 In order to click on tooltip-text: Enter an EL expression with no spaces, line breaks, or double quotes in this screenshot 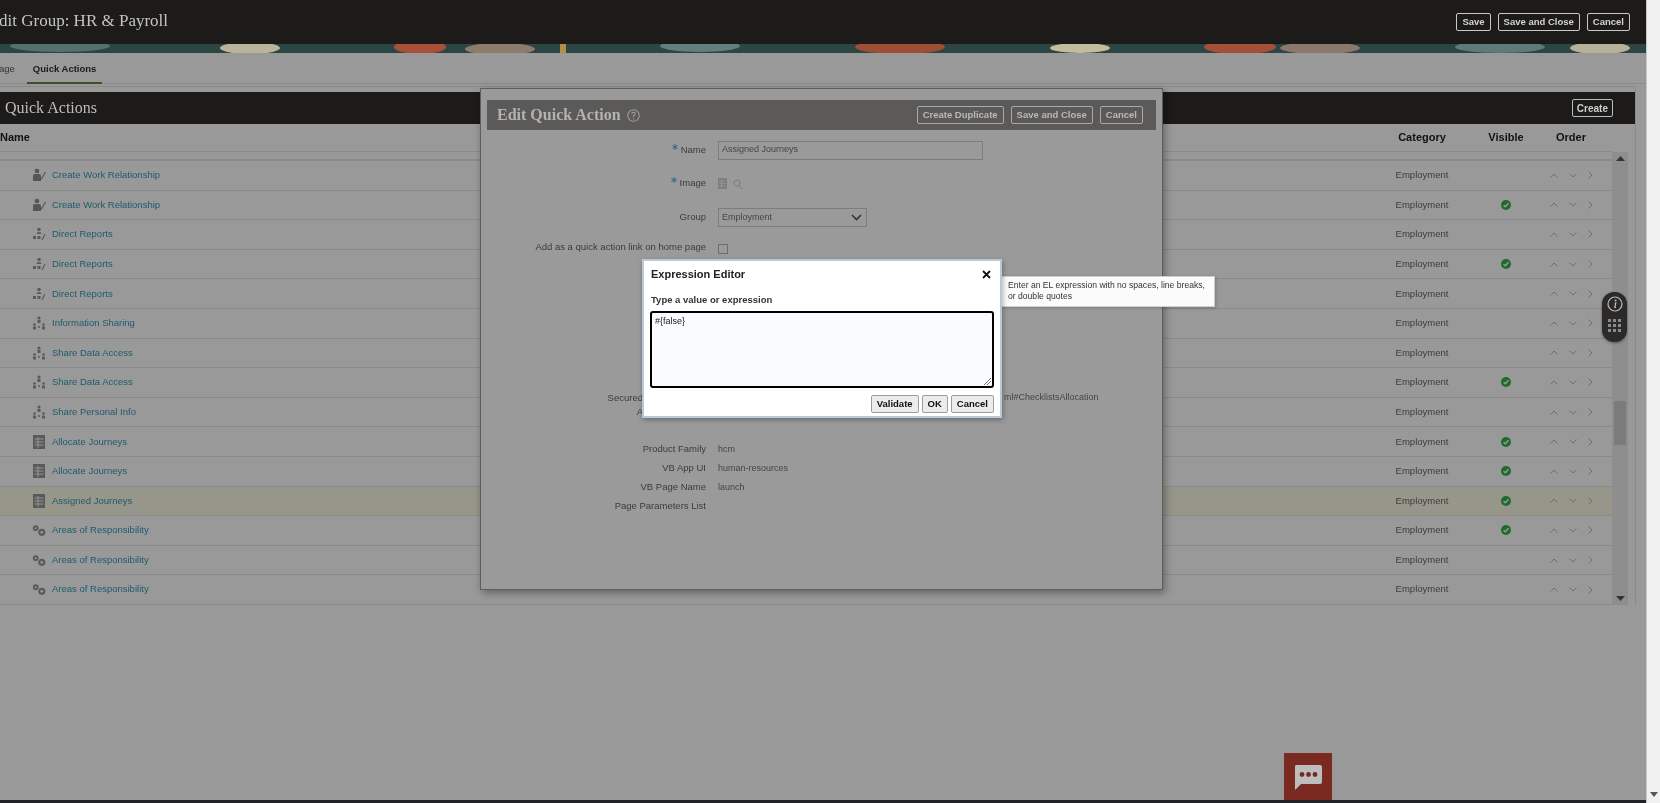, I will do `click(1107, 291)`.